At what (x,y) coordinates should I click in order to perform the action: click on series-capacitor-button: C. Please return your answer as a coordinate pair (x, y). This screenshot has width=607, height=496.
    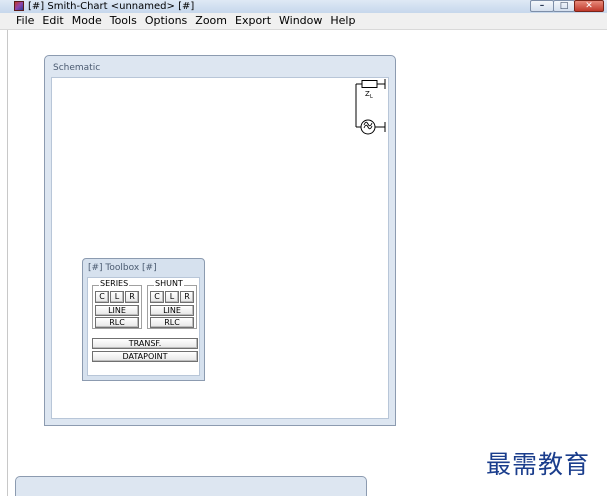
    Looking at the image, I should click on (102, 297).